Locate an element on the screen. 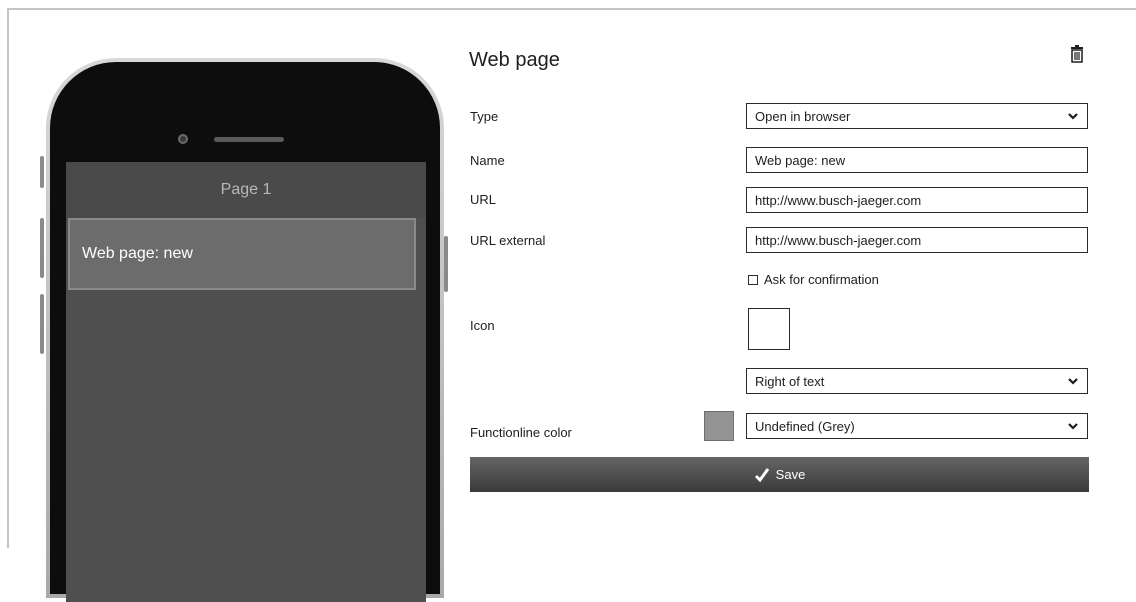  url-label: URL is located at coordinates (483, 199).